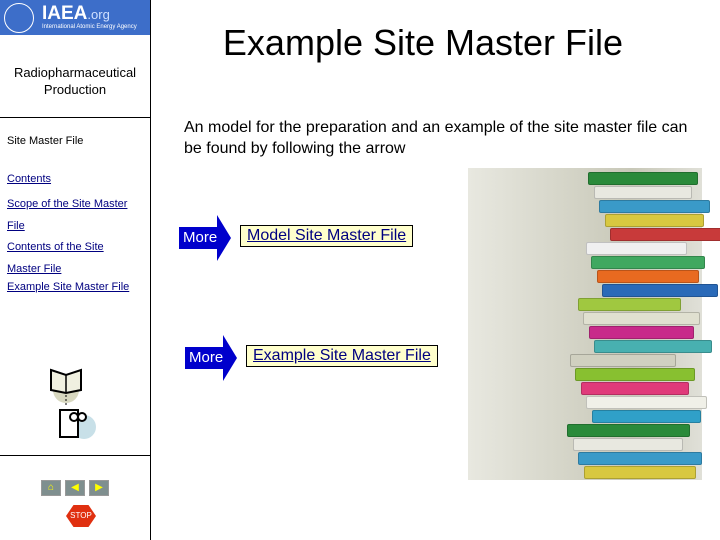 The width and height of the screenshot is (720, 540). What do you see at coordinates (45, 141) in the screenshot?
I see `section-title: Site Master File` at bounding box center [45, 141].